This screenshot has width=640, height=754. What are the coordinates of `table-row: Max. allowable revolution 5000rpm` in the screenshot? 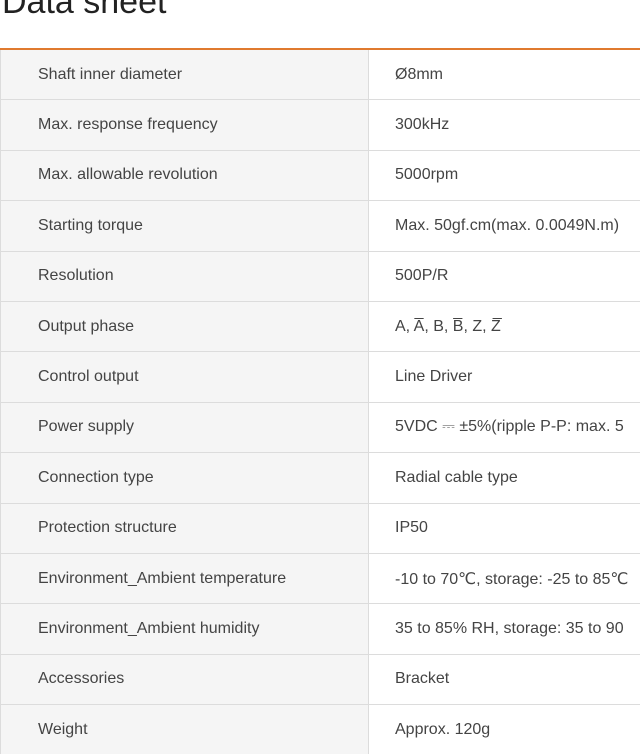 It's located at (320, 176).